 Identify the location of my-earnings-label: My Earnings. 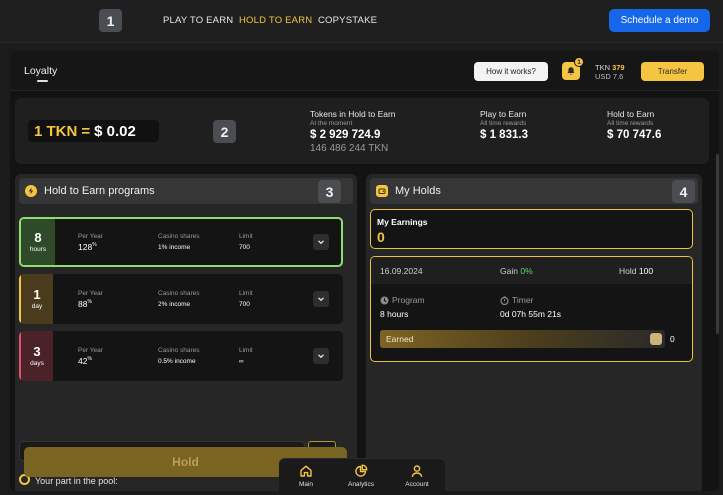
(402, 222).